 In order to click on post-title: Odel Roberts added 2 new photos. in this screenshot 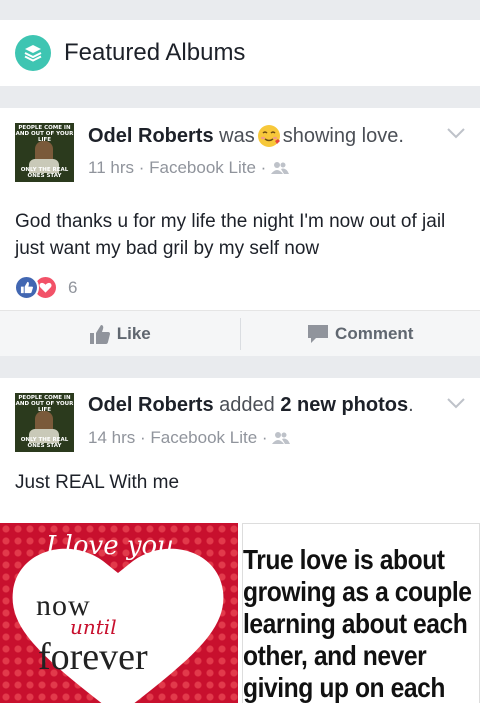, I will do `click(251, 405)`.